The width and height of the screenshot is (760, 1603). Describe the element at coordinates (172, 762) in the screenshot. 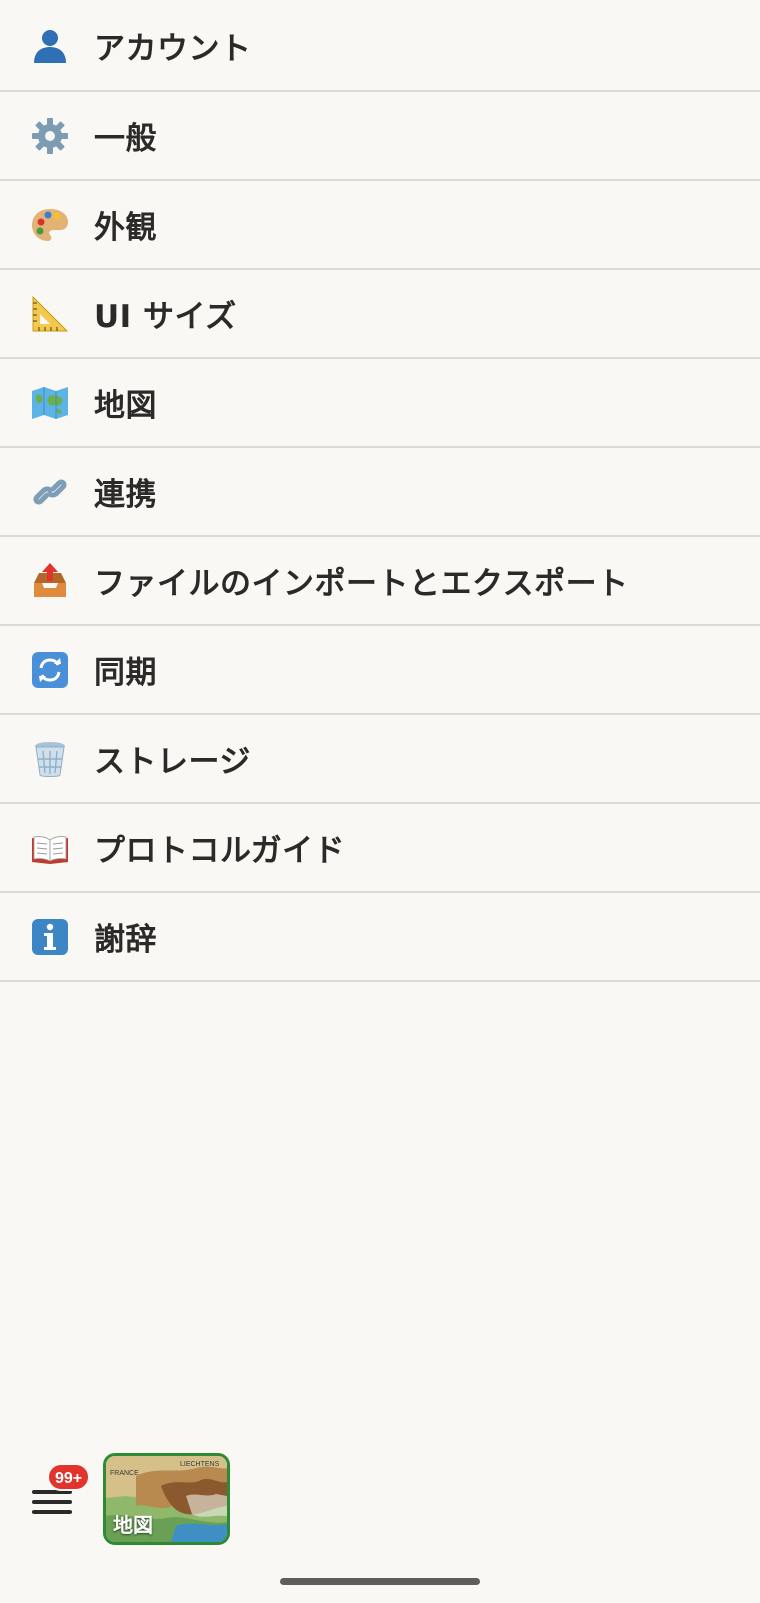

I see `menu-item-label: ストレージ` at that location.